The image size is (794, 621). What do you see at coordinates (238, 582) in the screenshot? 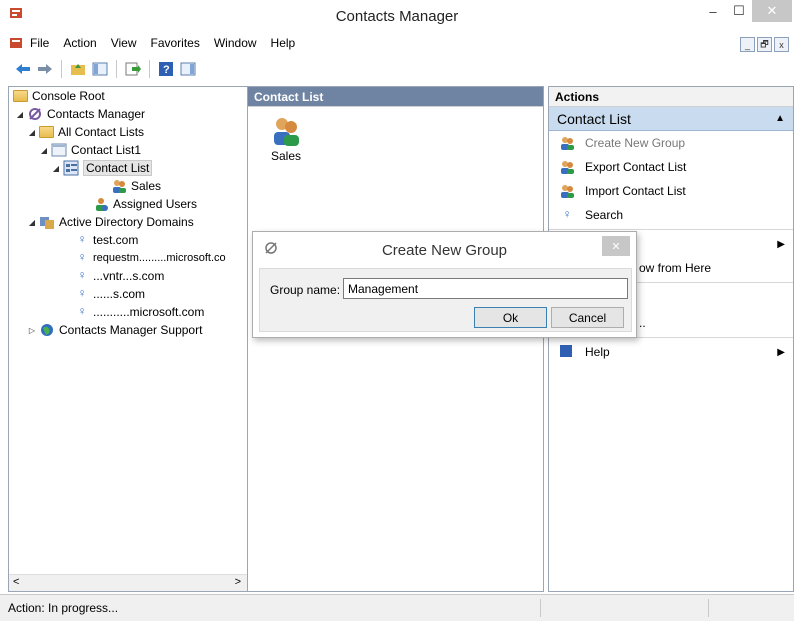
I see `scroll-right-arrow-icon: >` at bounding box center [238, 582].